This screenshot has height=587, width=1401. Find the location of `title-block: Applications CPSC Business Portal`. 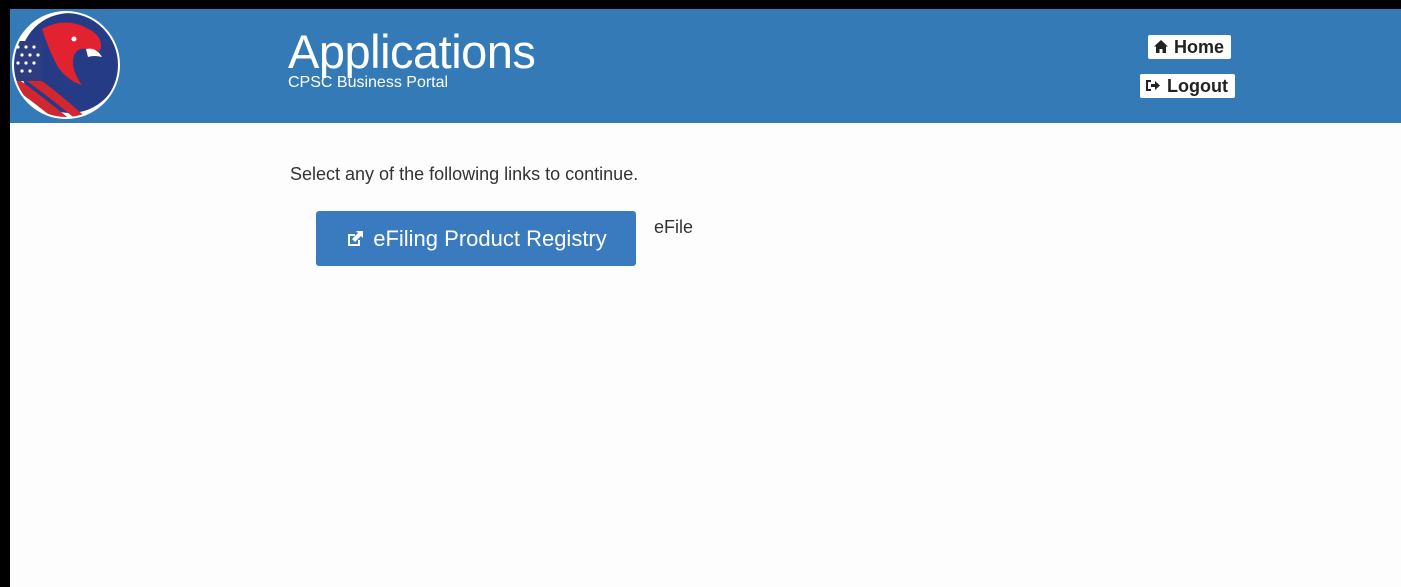

title-block: Applications CPSC Business Portal is located at coordinates (412, 58).